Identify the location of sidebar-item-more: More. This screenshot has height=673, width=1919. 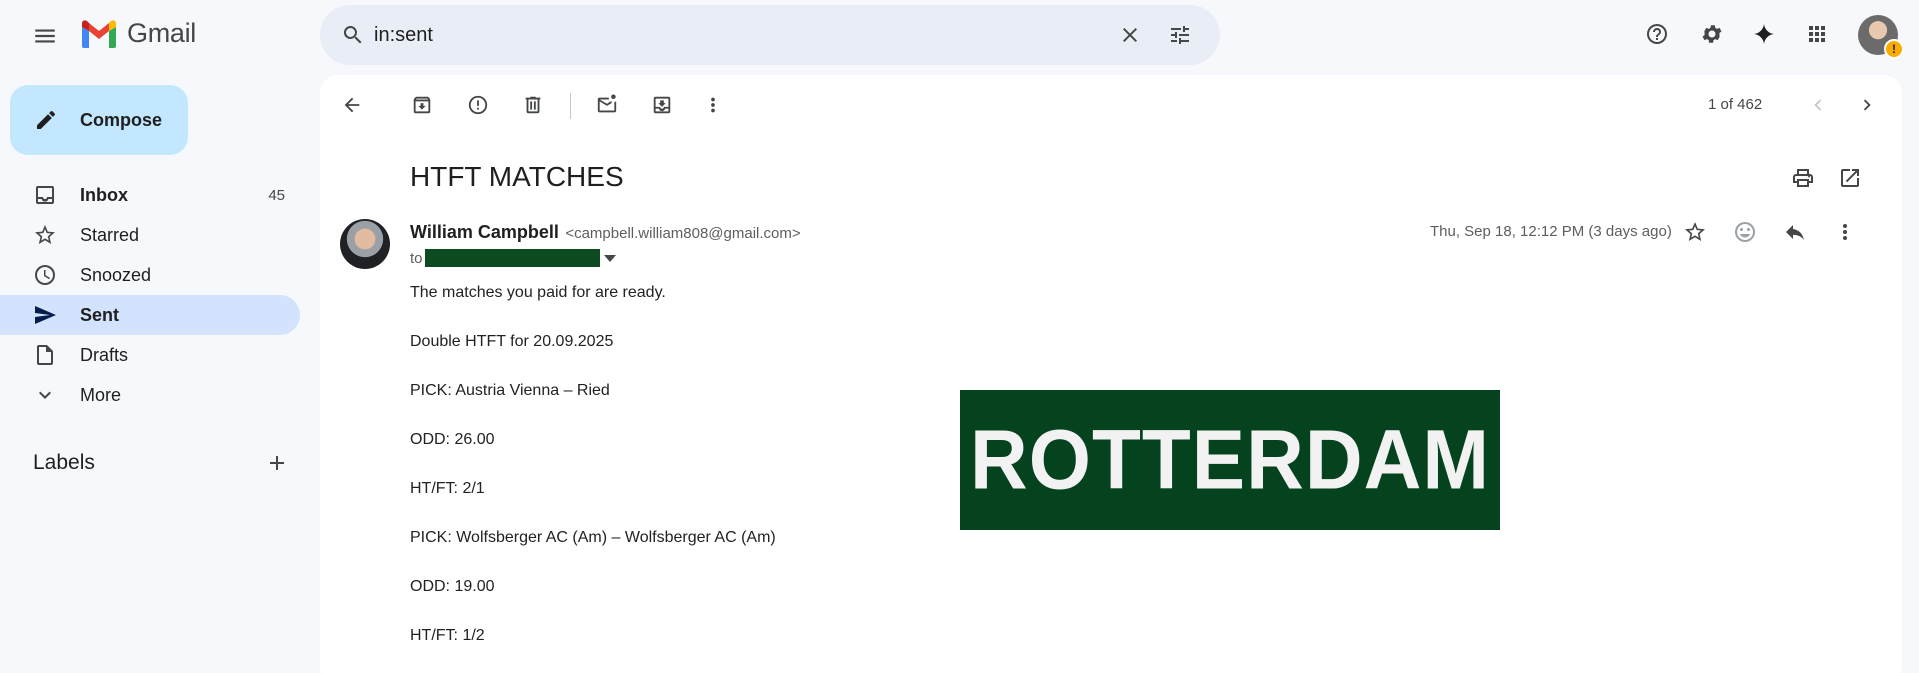
(150, 395).